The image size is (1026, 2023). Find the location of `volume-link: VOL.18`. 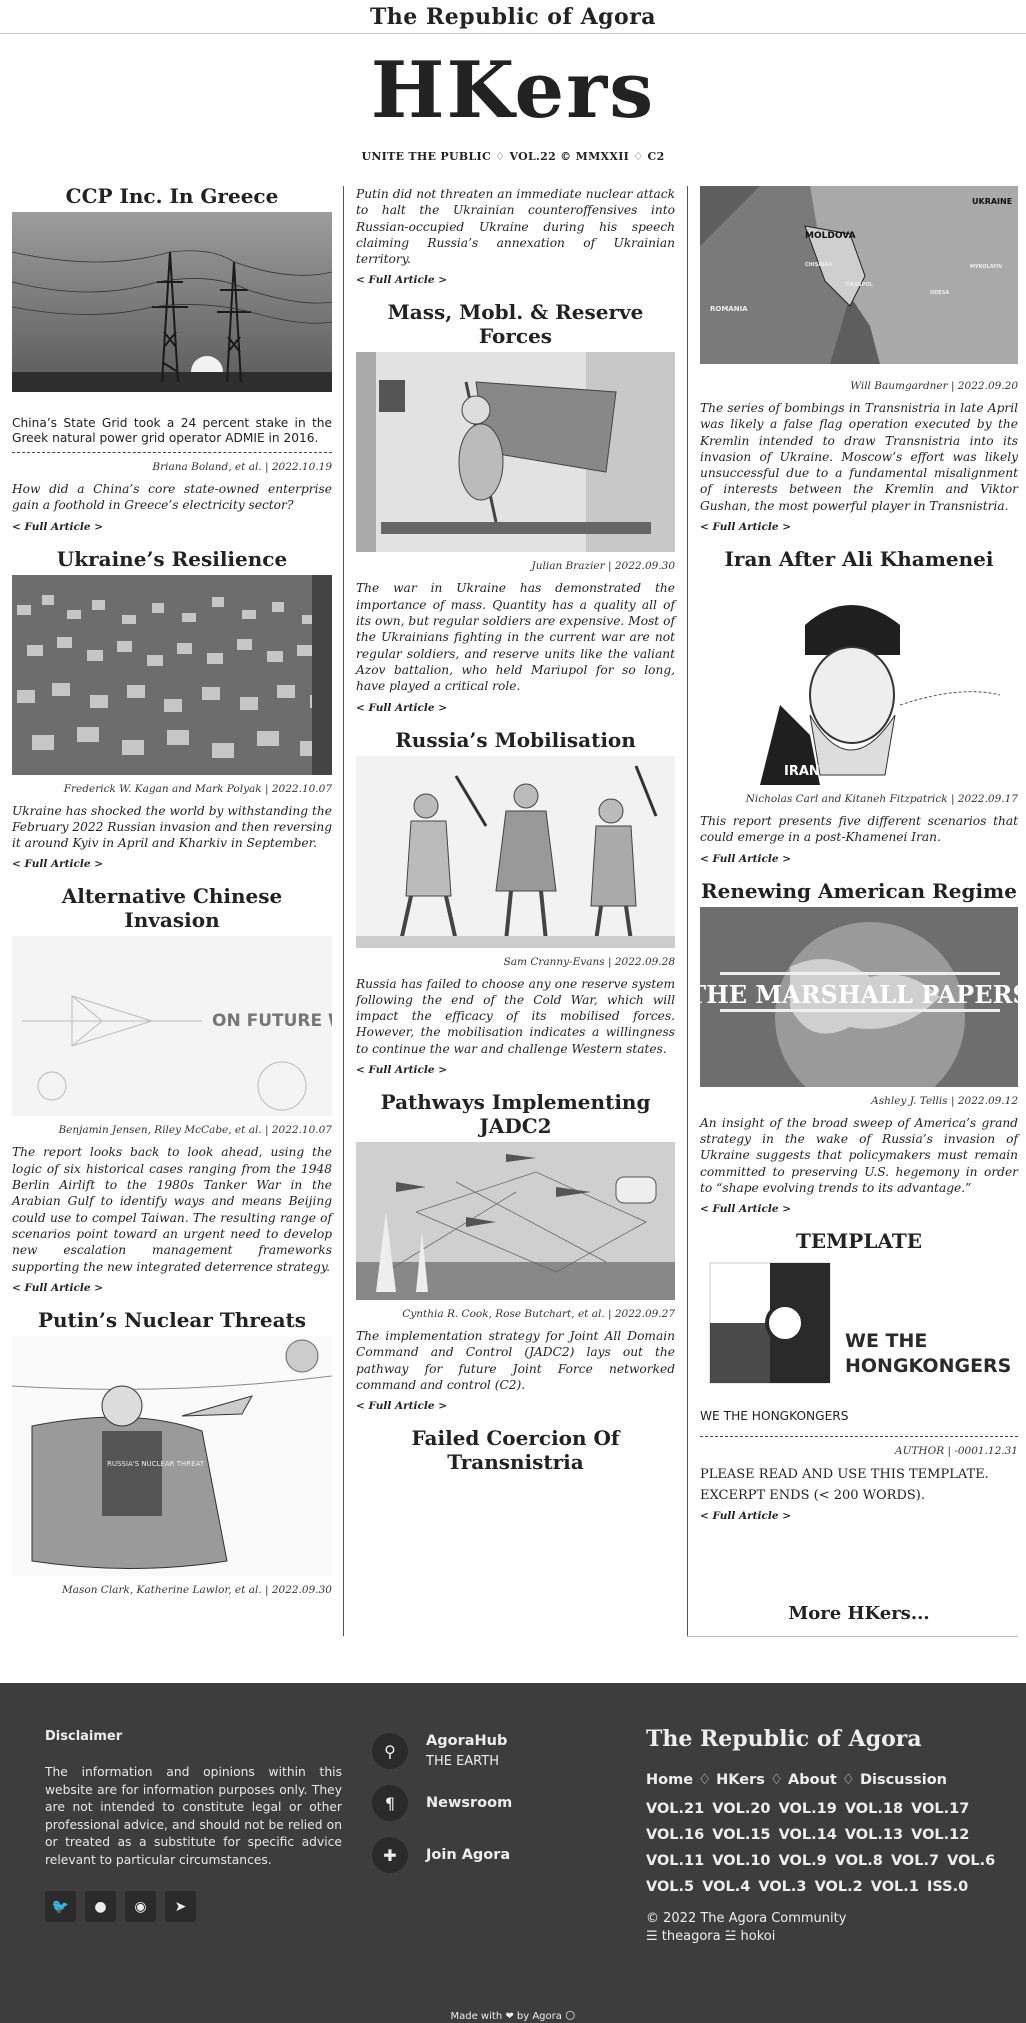

volume-link: VOL.18 is located at coordinates (878, 1809).